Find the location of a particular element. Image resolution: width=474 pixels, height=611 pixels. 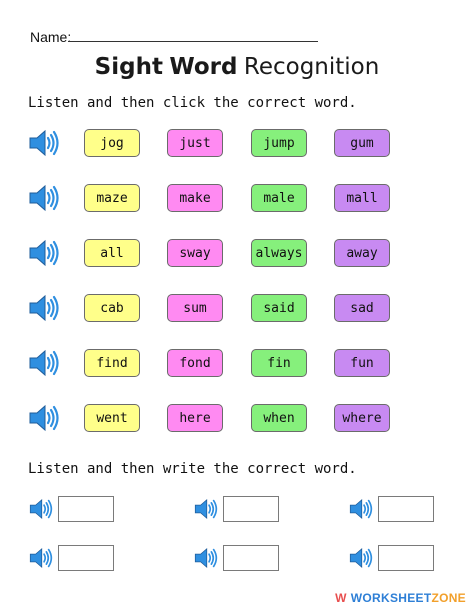

word-option-mall: mall is located at coordinates (362, 198).